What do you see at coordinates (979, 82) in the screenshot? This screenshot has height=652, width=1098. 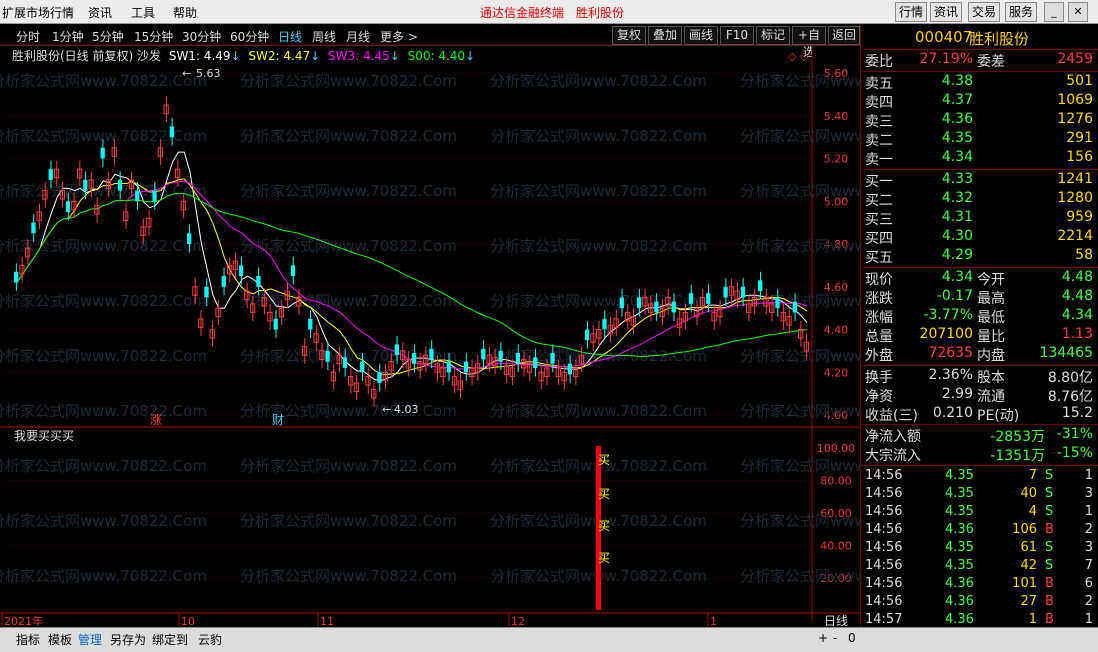 I see `sell-row: 卖五 4.38 501` at bounding box center [979, 82].